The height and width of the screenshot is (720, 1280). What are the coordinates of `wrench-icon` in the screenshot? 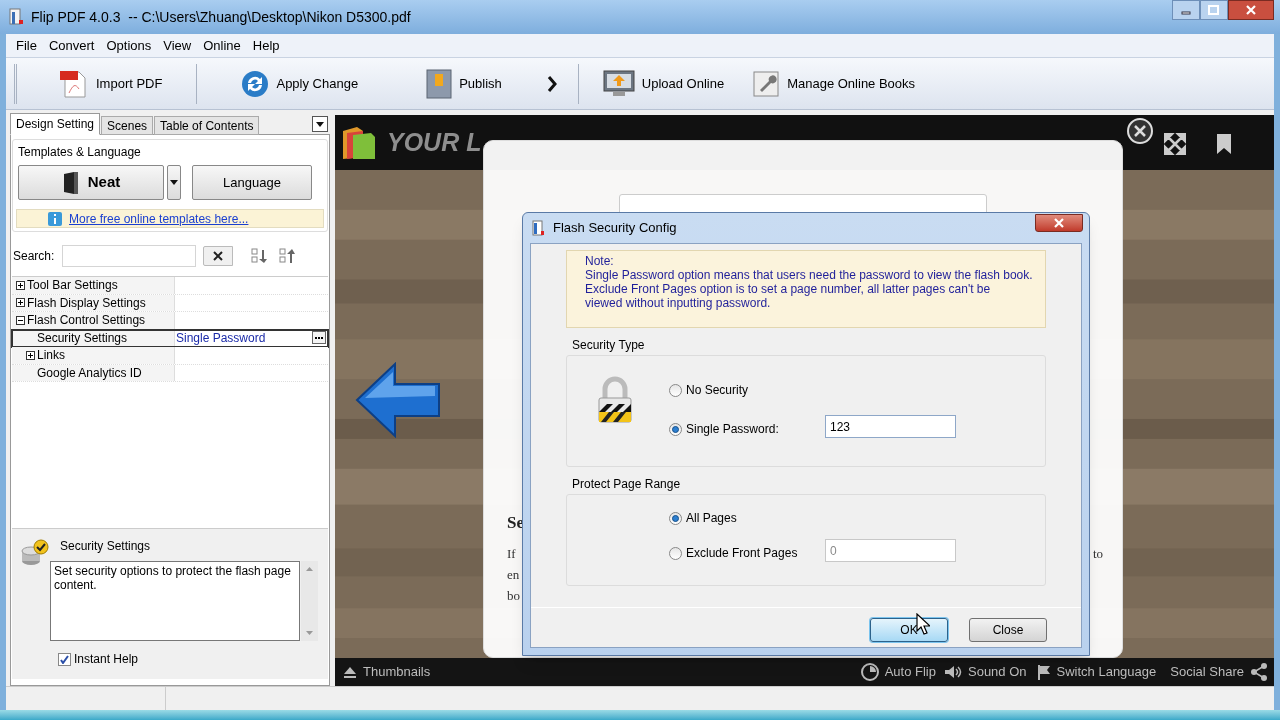 It's located at (766, 83).